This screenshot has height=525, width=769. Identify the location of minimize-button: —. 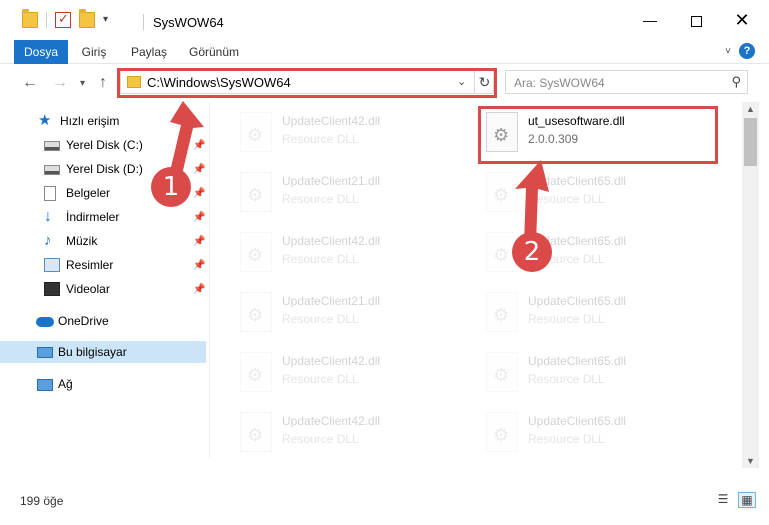
(650, 20).